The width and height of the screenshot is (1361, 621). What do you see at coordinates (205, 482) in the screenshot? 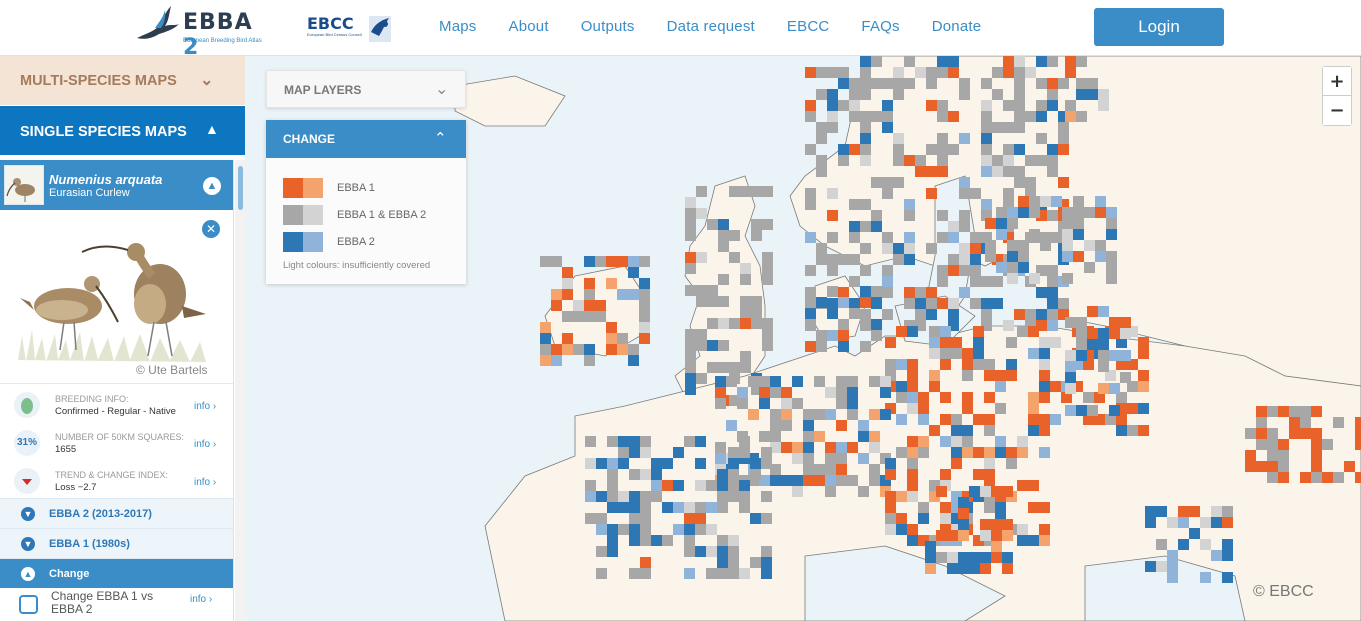
I see `trend-info-link: info ›` at bounding box center [205, 482].